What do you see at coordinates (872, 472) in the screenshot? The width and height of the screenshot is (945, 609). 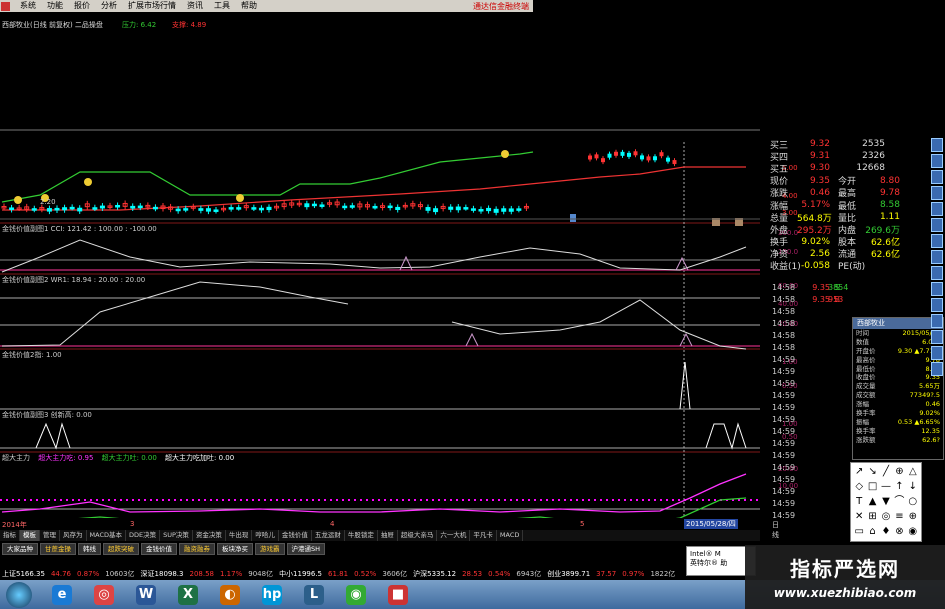 I see `drawing-tool-icon: ↘` at bounding box center [872, 472].